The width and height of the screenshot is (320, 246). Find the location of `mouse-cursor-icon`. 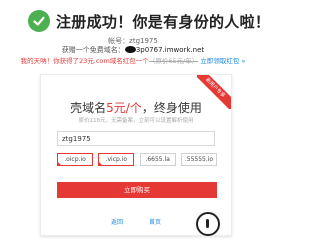

mouse-cursor-icon is located at coordinates (208, 224).